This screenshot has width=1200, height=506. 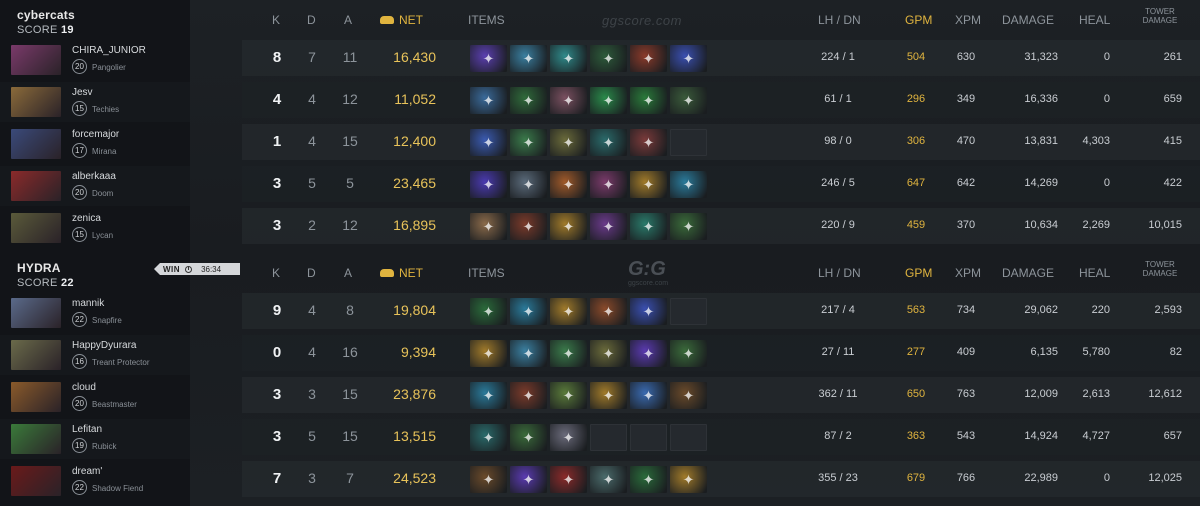 What do you see at coordinates (84, 387) in the screenshot?
I see `player-name: cloud` at bounding box center [84, 387].